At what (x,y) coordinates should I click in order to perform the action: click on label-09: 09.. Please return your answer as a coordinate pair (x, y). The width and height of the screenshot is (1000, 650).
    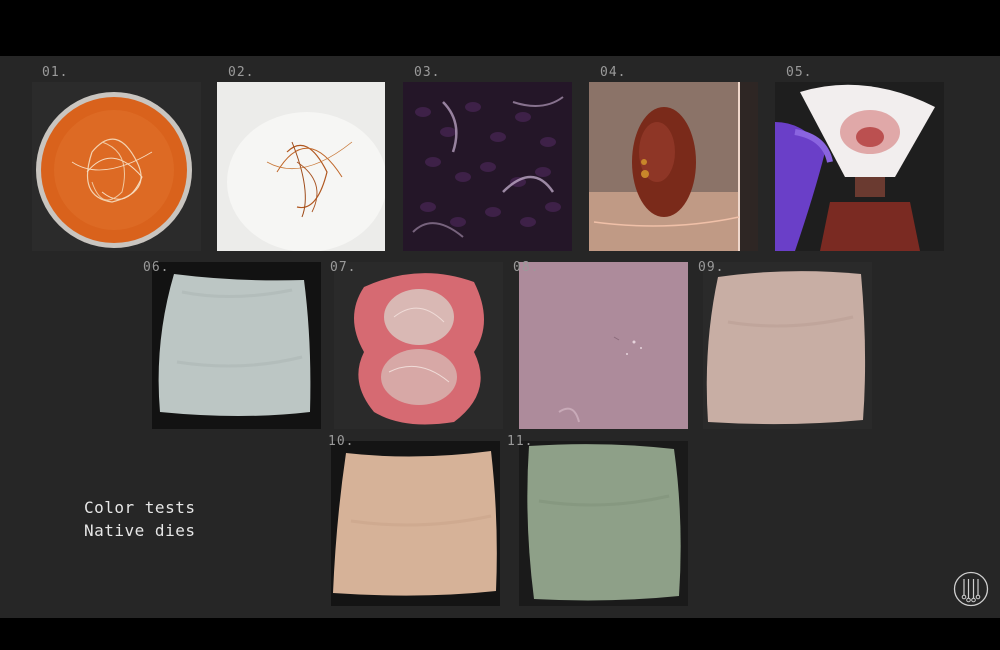
    Looking at the image, I should click on (711, 267).